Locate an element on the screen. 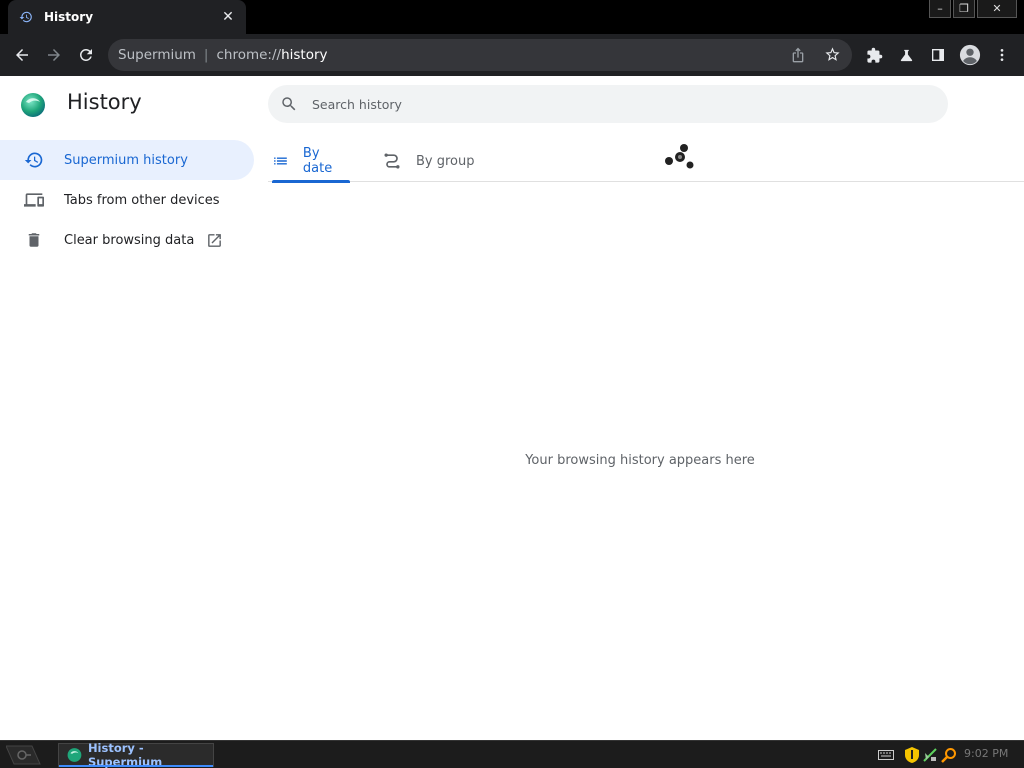 Image resolution: width=1024 pixels, height=768 pixels. search-icon is located at coordinates (289, 104).